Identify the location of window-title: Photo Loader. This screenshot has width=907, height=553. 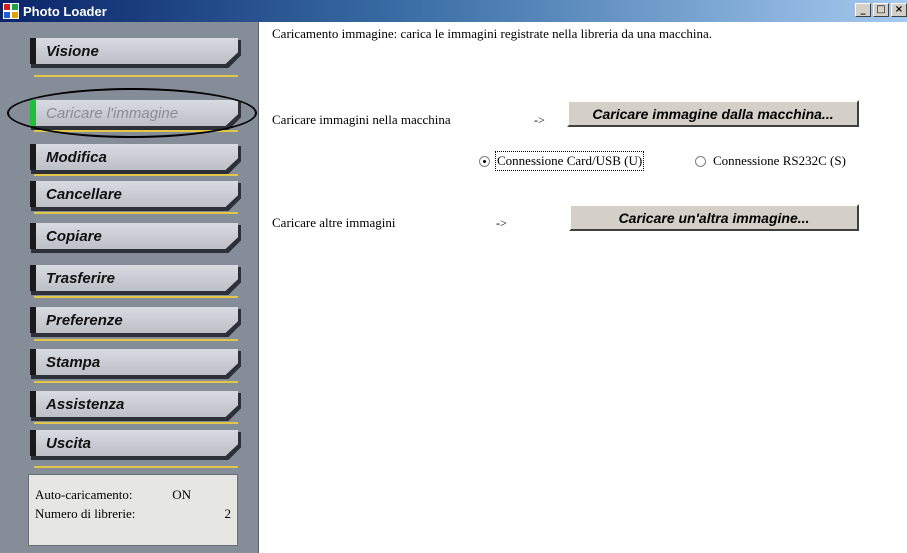
(65, 11).